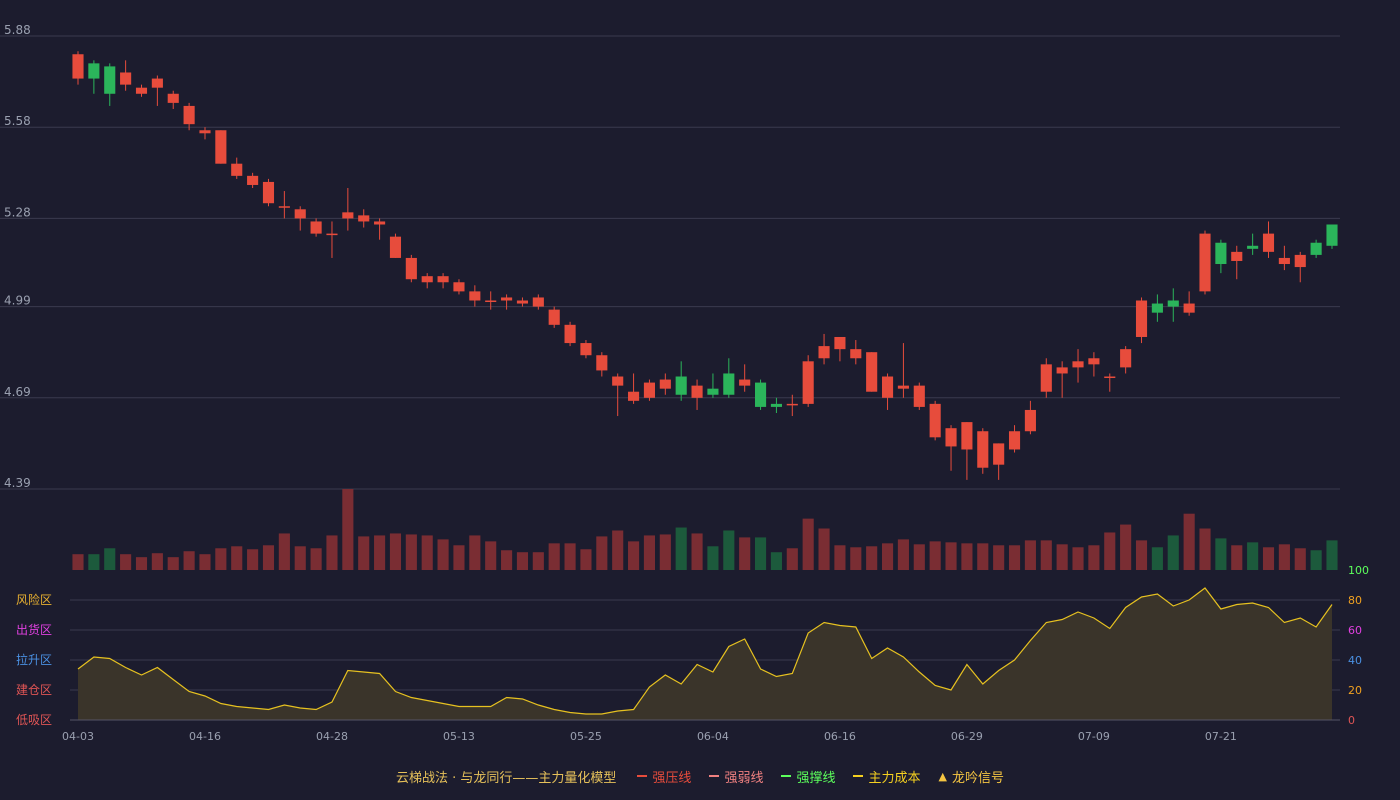 The height and width of the screenshot is (800, 1400). I want to click on legend-label-strong-support: 强撑线, so click(816, 778).